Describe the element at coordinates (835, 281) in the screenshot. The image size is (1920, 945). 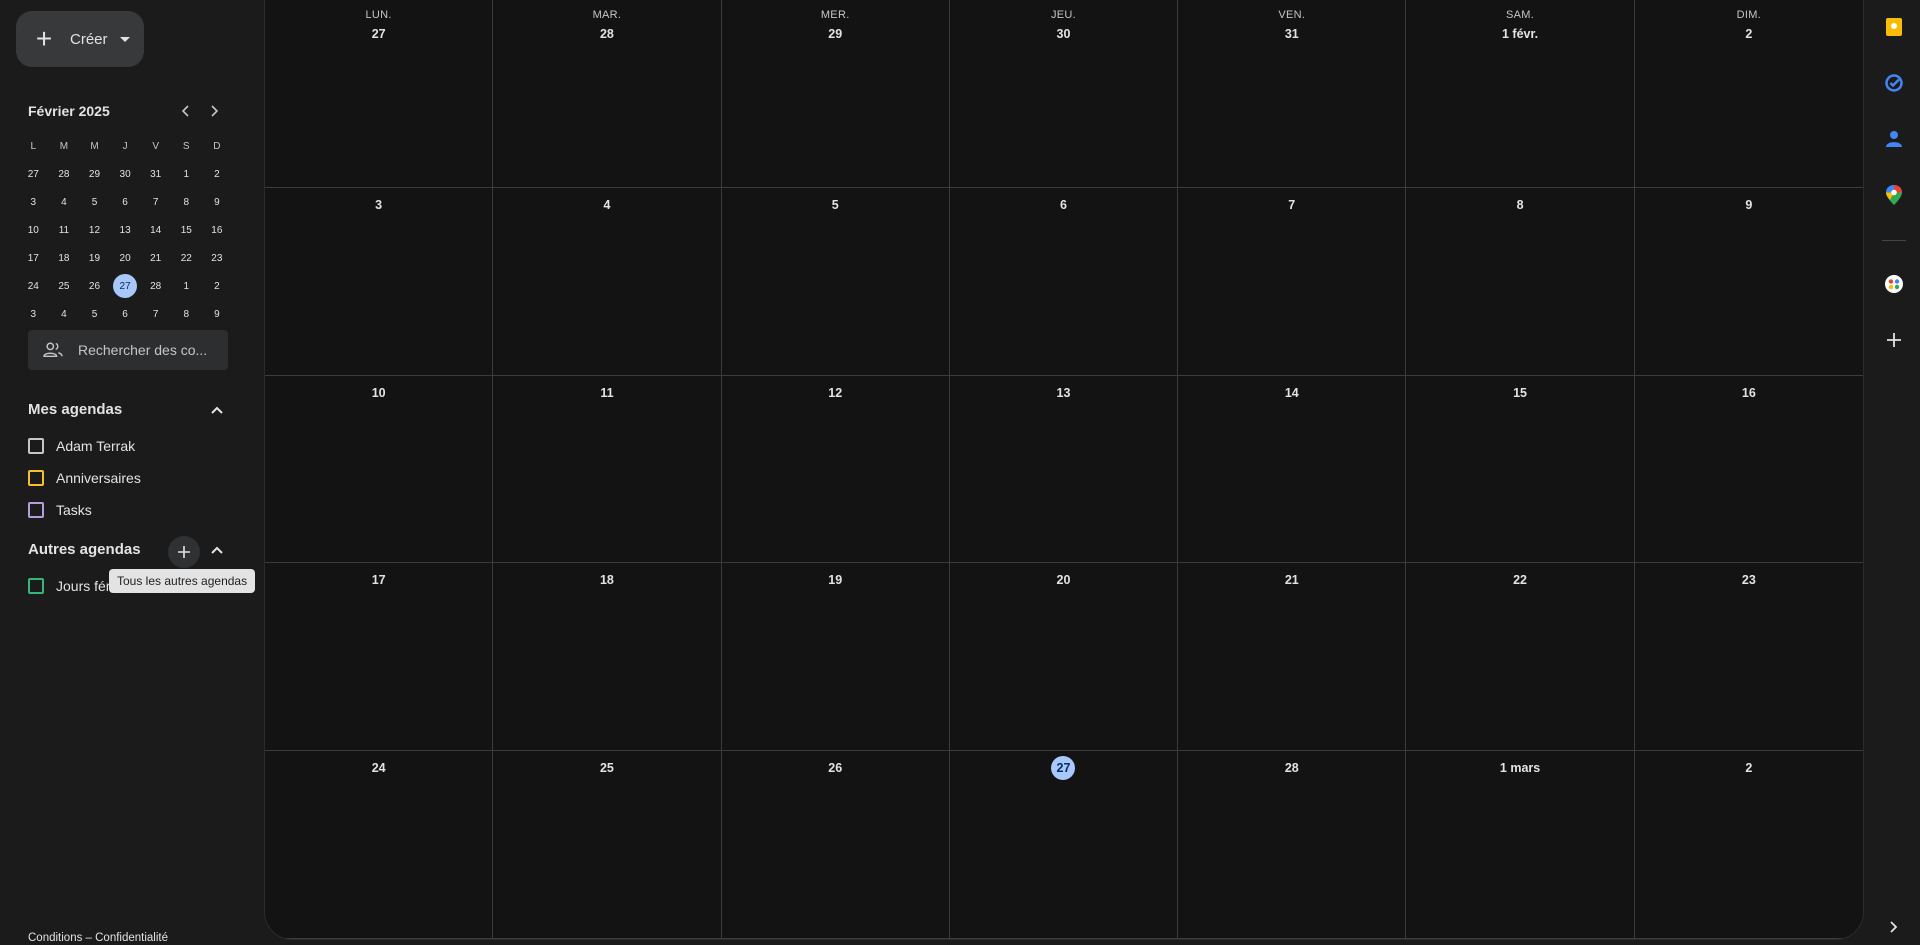
I see `day-cell: 5` at that location.